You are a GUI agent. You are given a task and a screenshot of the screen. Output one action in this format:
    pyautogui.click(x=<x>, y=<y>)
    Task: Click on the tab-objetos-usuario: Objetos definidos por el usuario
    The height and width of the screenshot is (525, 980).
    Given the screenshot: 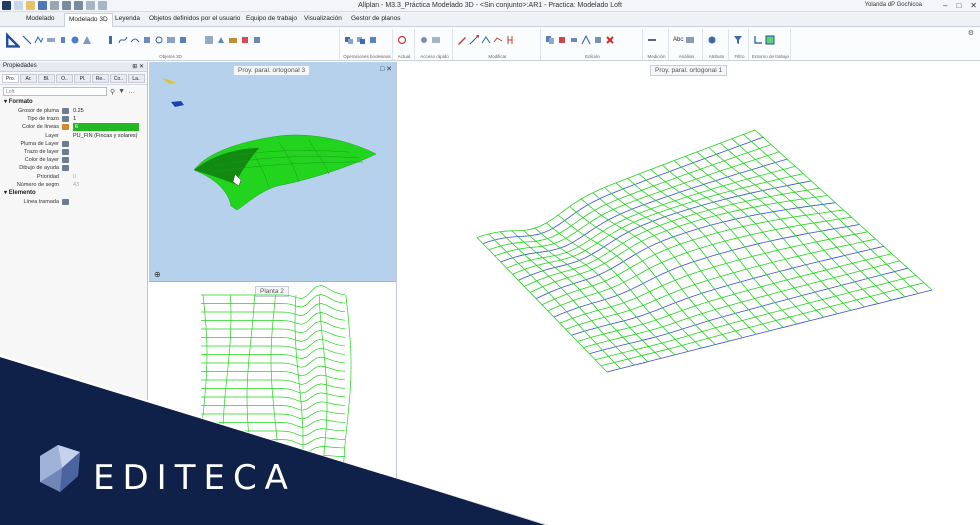 What is the action you would take?
    pyautogui.click(x=194, y=18)
    